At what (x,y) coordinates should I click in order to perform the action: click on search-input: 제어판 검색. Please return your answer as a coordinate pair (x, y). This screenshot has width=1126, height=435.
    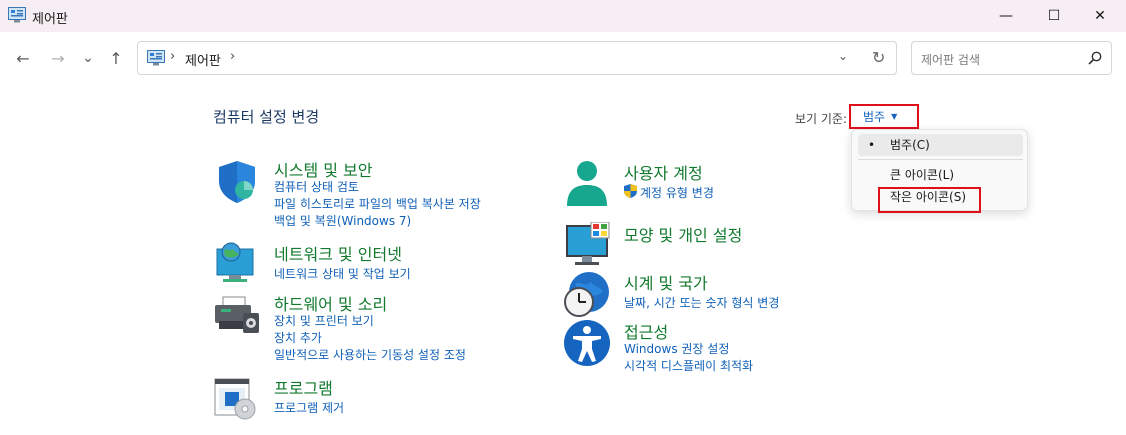
    Looking at the image, I should click on (1011, 58).